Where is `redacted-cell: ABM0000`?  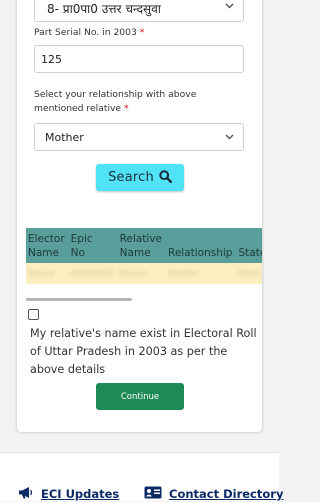 redacted-cell: ABM0000 is located at coordinates (92, 273).